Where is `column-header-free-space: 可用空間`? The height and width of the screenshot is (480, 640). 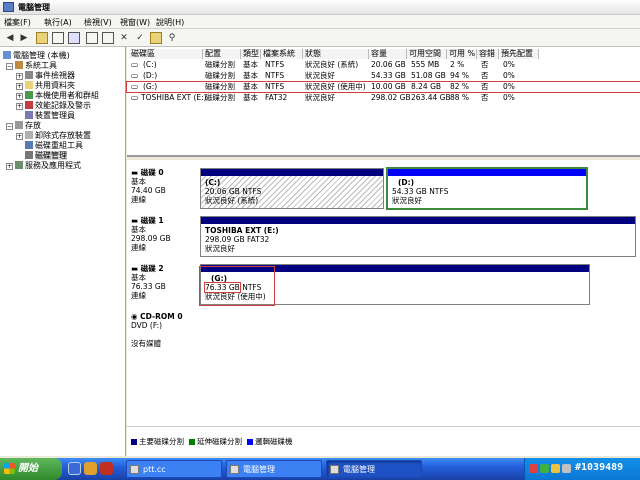 column-header-free-space: 可用空間 is located at coordinates (427, 54).